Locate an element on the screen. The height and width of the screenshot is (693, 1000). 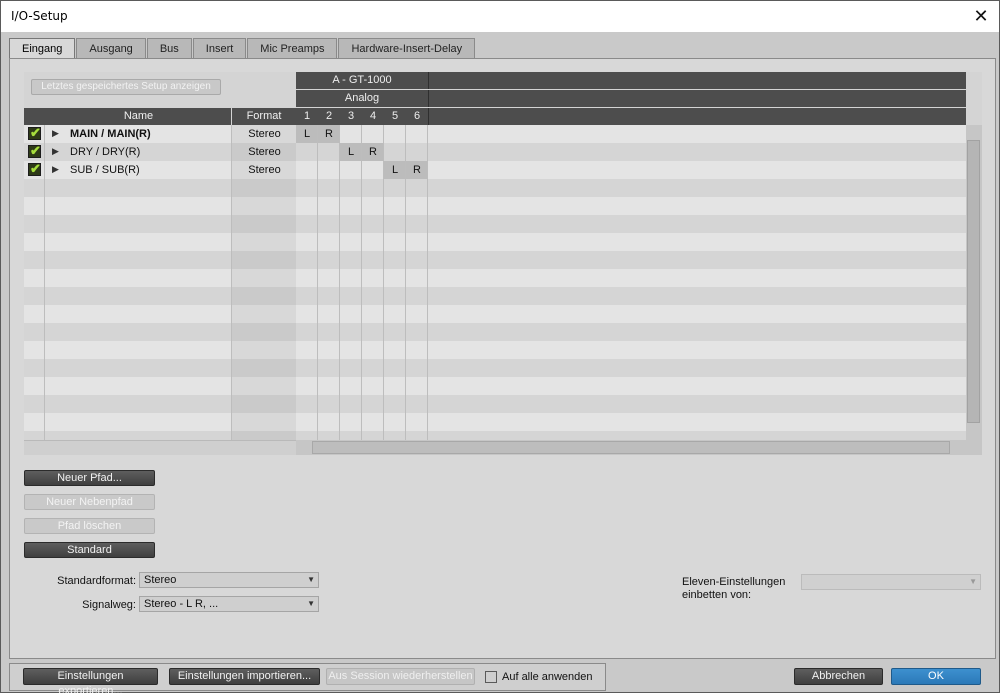
format-cell: Stereo is located at coordinates (263, 134).